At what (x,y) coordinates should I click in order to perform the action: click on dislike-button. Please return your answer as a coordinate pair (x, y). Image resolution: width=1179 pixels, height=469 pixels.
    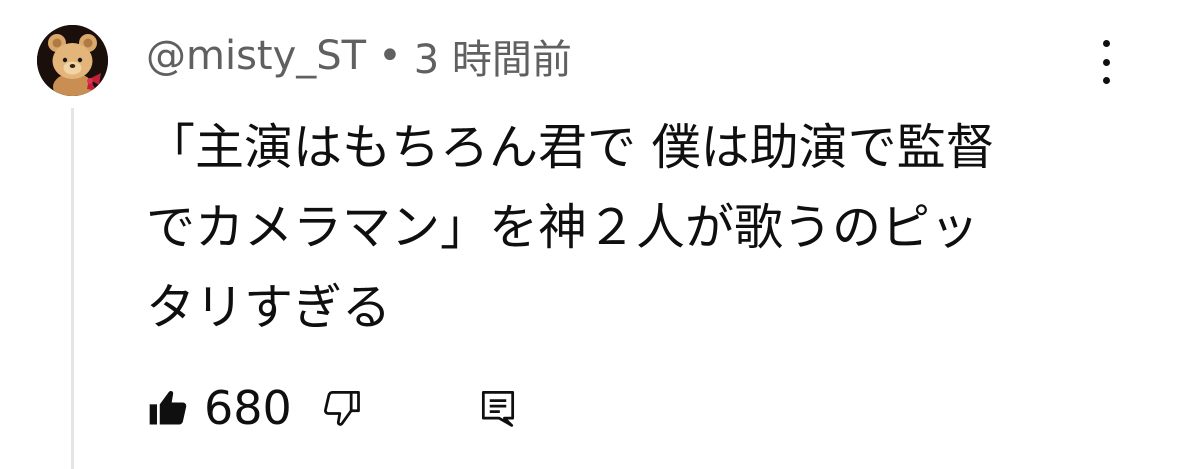
    Looking at the image, I should click on (342, 408).